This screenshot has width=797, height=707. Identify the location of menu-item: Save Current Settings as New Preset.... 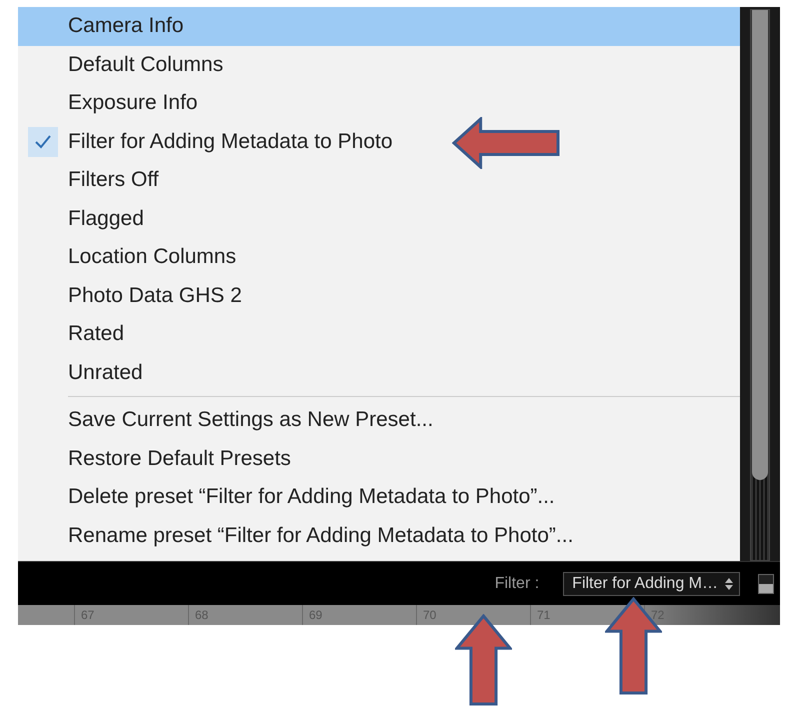
(379, 420).